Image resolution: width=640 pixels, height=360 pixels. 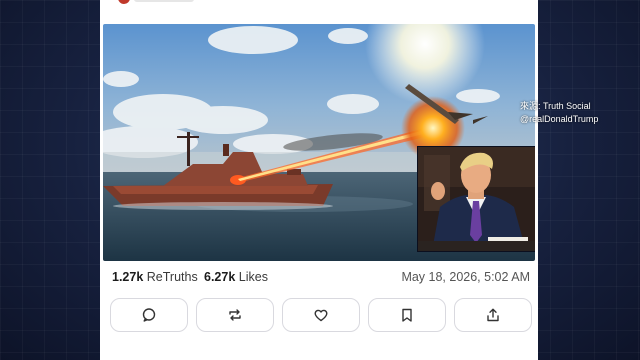 I want to click on likes-count: 6.27k, so click(x=220, y=277).